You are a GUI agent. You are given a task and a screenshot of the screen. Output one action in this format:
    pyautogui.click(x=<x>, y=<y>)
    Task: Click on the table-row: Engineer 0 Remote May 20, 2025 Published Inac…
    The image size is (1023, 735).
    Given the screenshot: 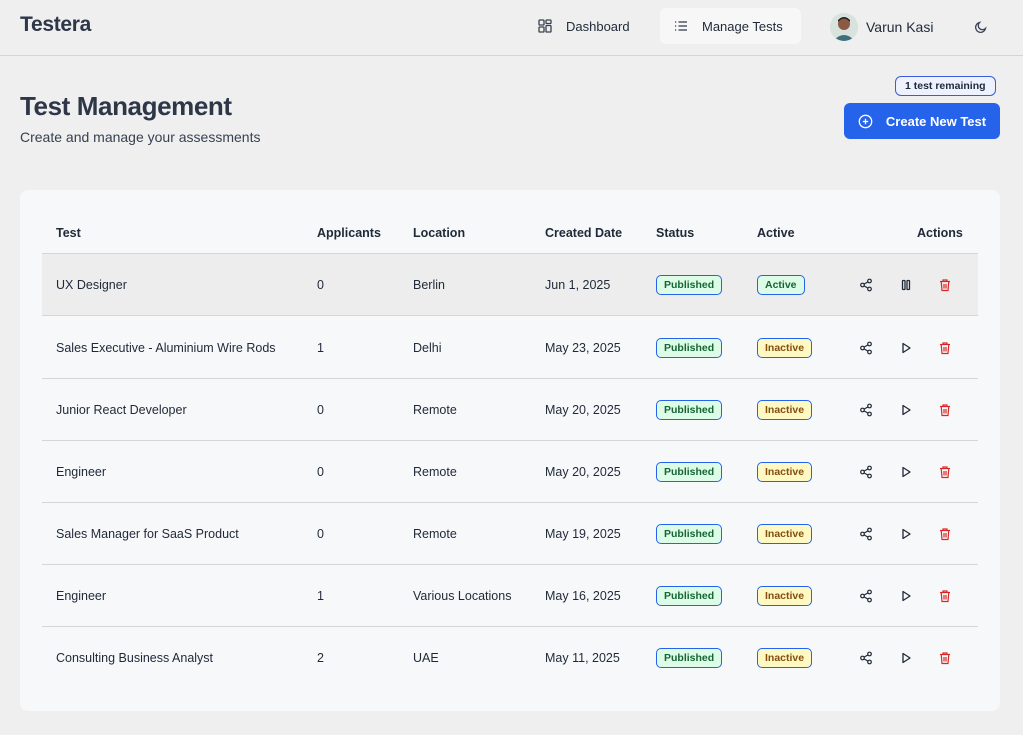 What is the action you would take?
    pyautogui.click(x=510, y=472)
    